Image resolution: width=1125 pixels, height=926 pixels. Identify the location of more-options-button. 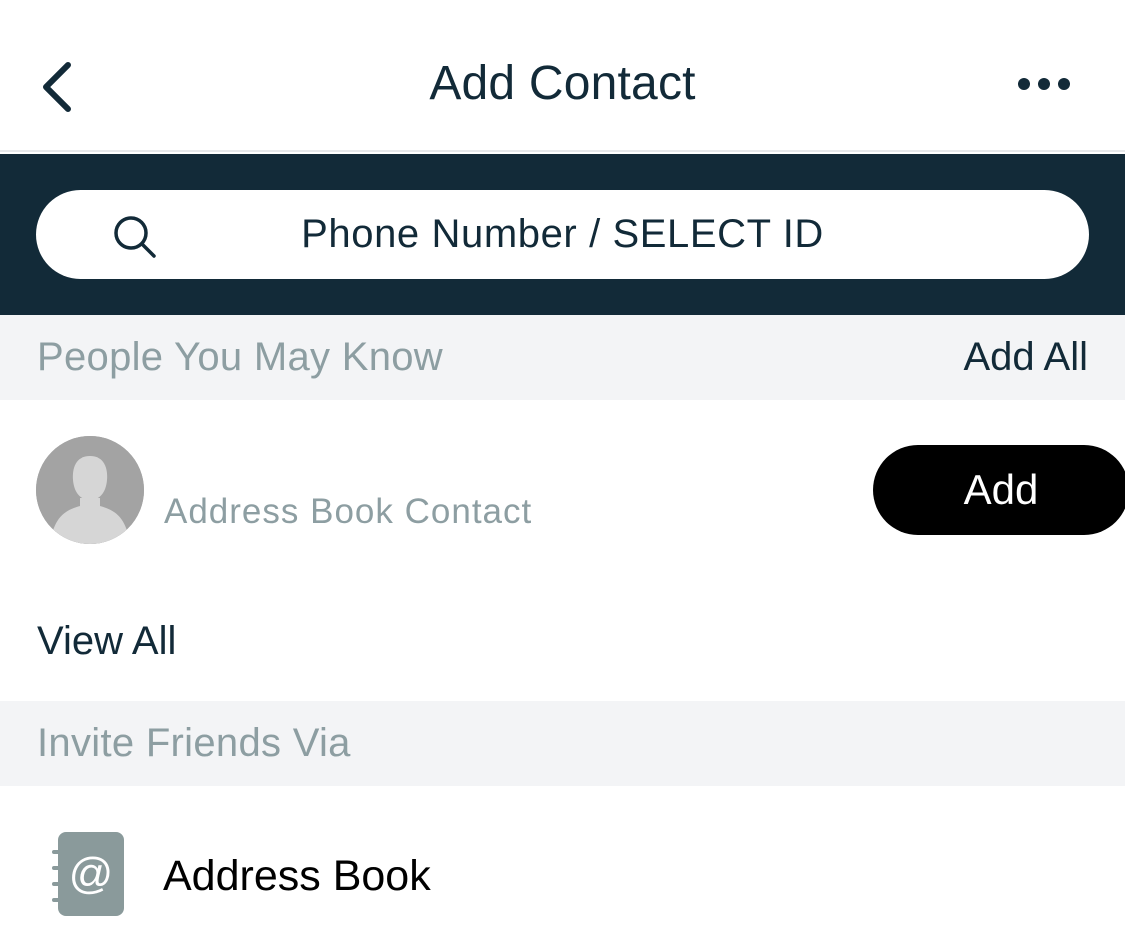
(1044, 84).